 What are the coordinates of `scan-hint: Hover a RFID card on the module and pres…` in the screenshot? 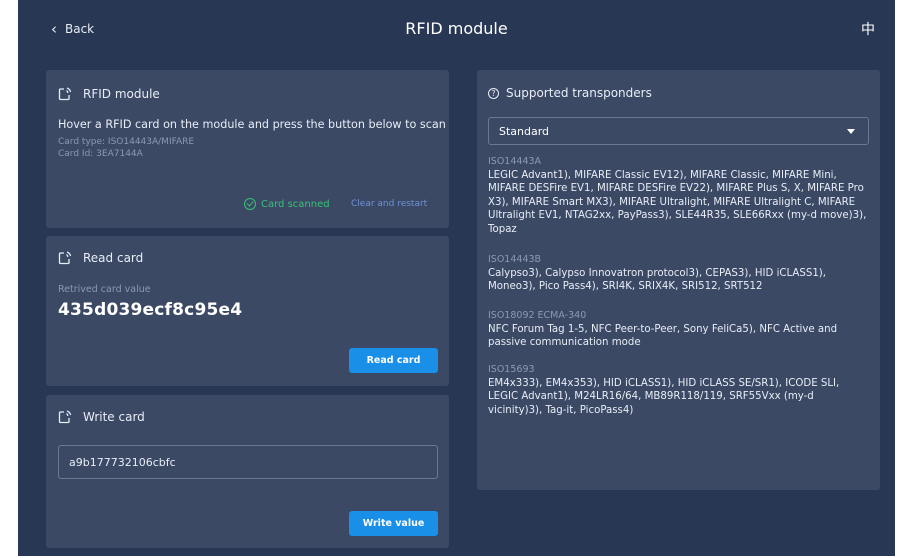 It's located at (252, 124).